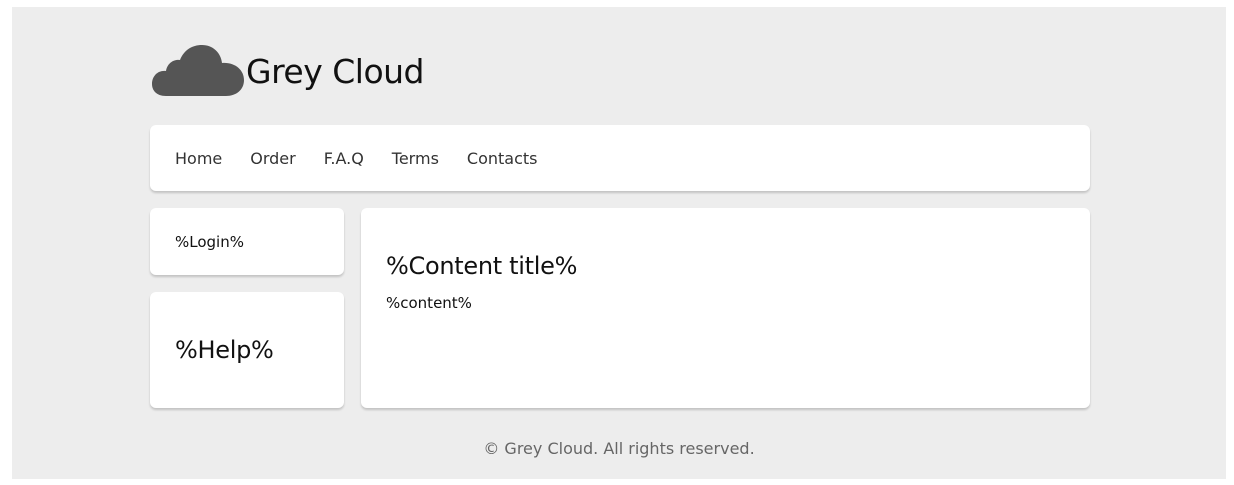 Image resolution: width=1234 pixels, height=485 pixels. What do you see at coordinates (198, 71) in the screenshot?
I see `cloud-icon` at bounding box center [198, 71].